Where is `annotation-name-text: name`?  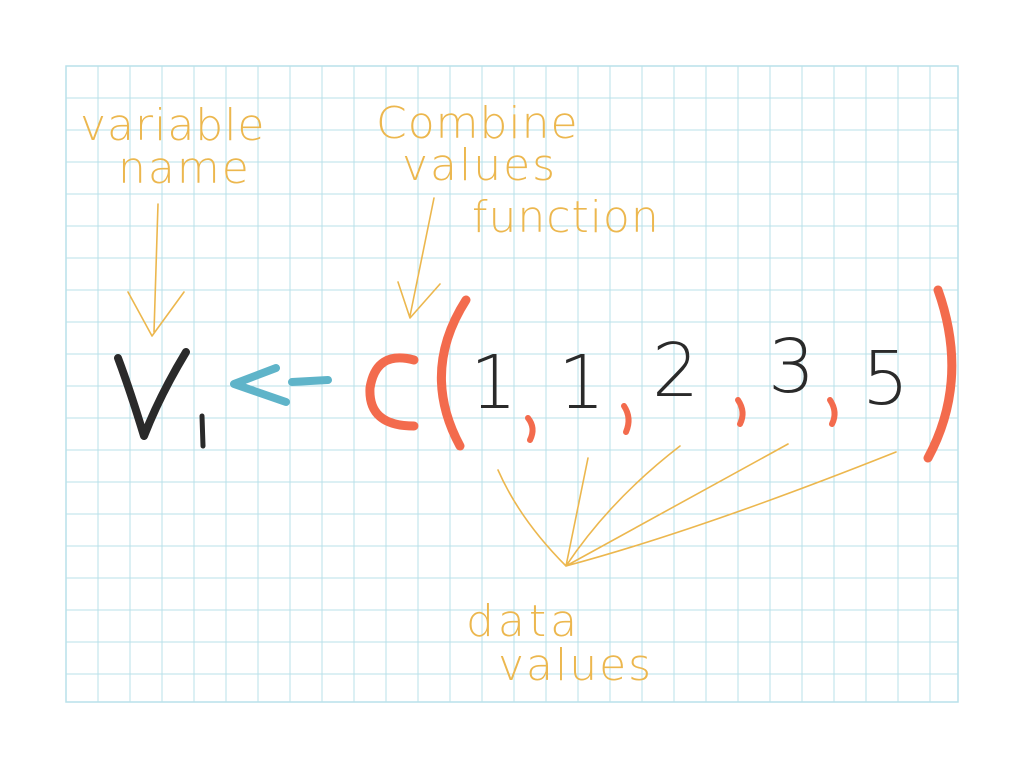 annotation-name-text: name is located at coordinates (184, 168).